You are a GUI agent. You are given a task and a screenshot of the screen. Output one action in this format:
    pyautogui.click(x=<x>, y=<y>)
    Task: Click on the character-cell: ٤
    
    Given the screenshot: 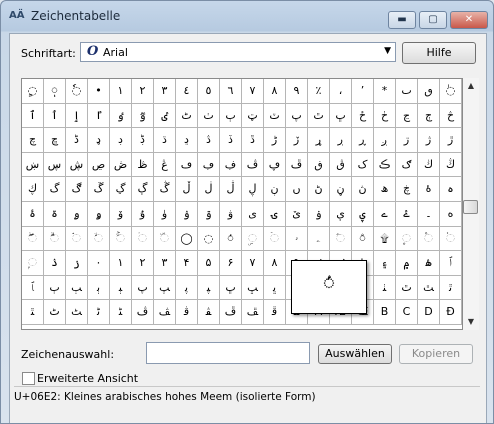 What is the action you would take?
    pyautogui.click(x=187, y=91)
    